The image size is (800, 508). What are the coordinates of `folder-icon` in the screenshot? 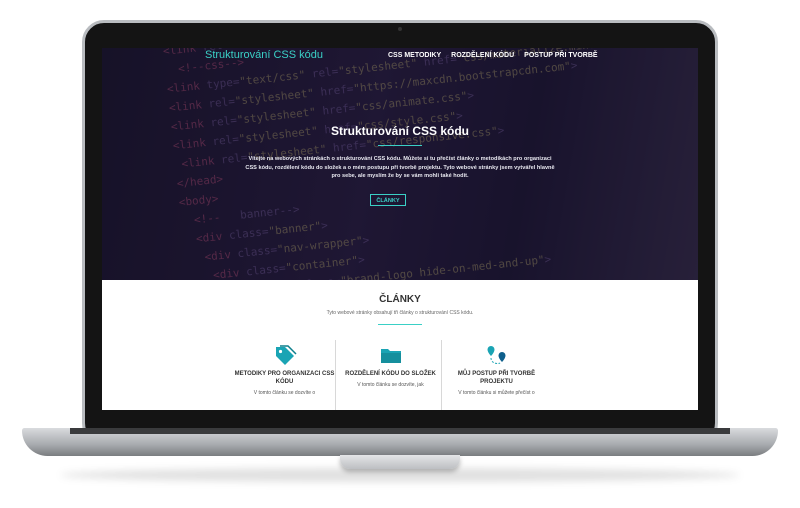 It's located at (390, 355).